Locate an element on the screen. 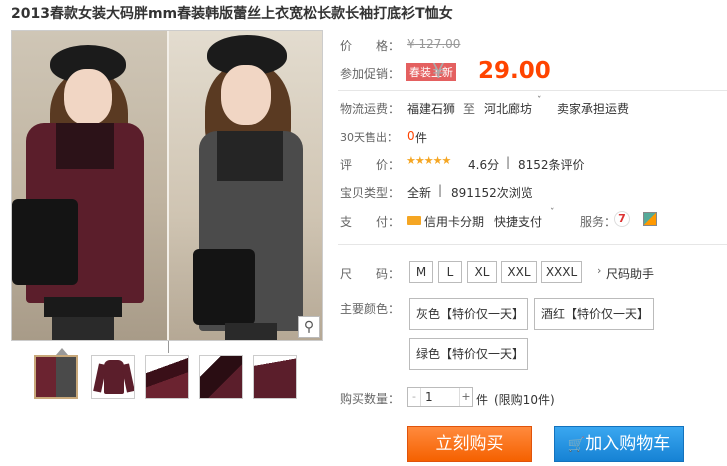 The width and height of the screenshot is (727, 466). color-row: 主要颜色： is located at coordinates (370, 308).